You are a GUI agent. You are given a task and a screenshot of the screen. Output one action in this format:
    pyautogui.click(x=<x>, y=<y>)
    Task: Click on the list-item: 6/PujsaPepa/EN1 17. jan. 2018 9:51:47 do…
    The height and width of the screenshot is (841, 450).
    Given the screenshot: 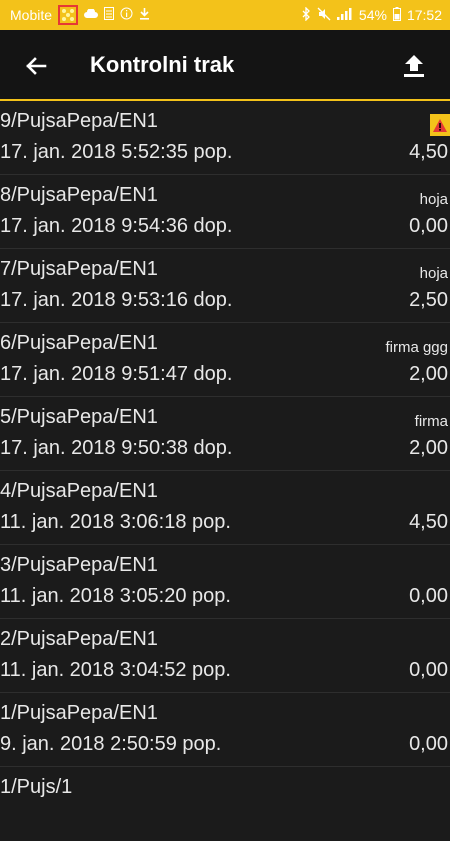 What is the action you would take?
    pyautogui.click(x=225, y=360)
    